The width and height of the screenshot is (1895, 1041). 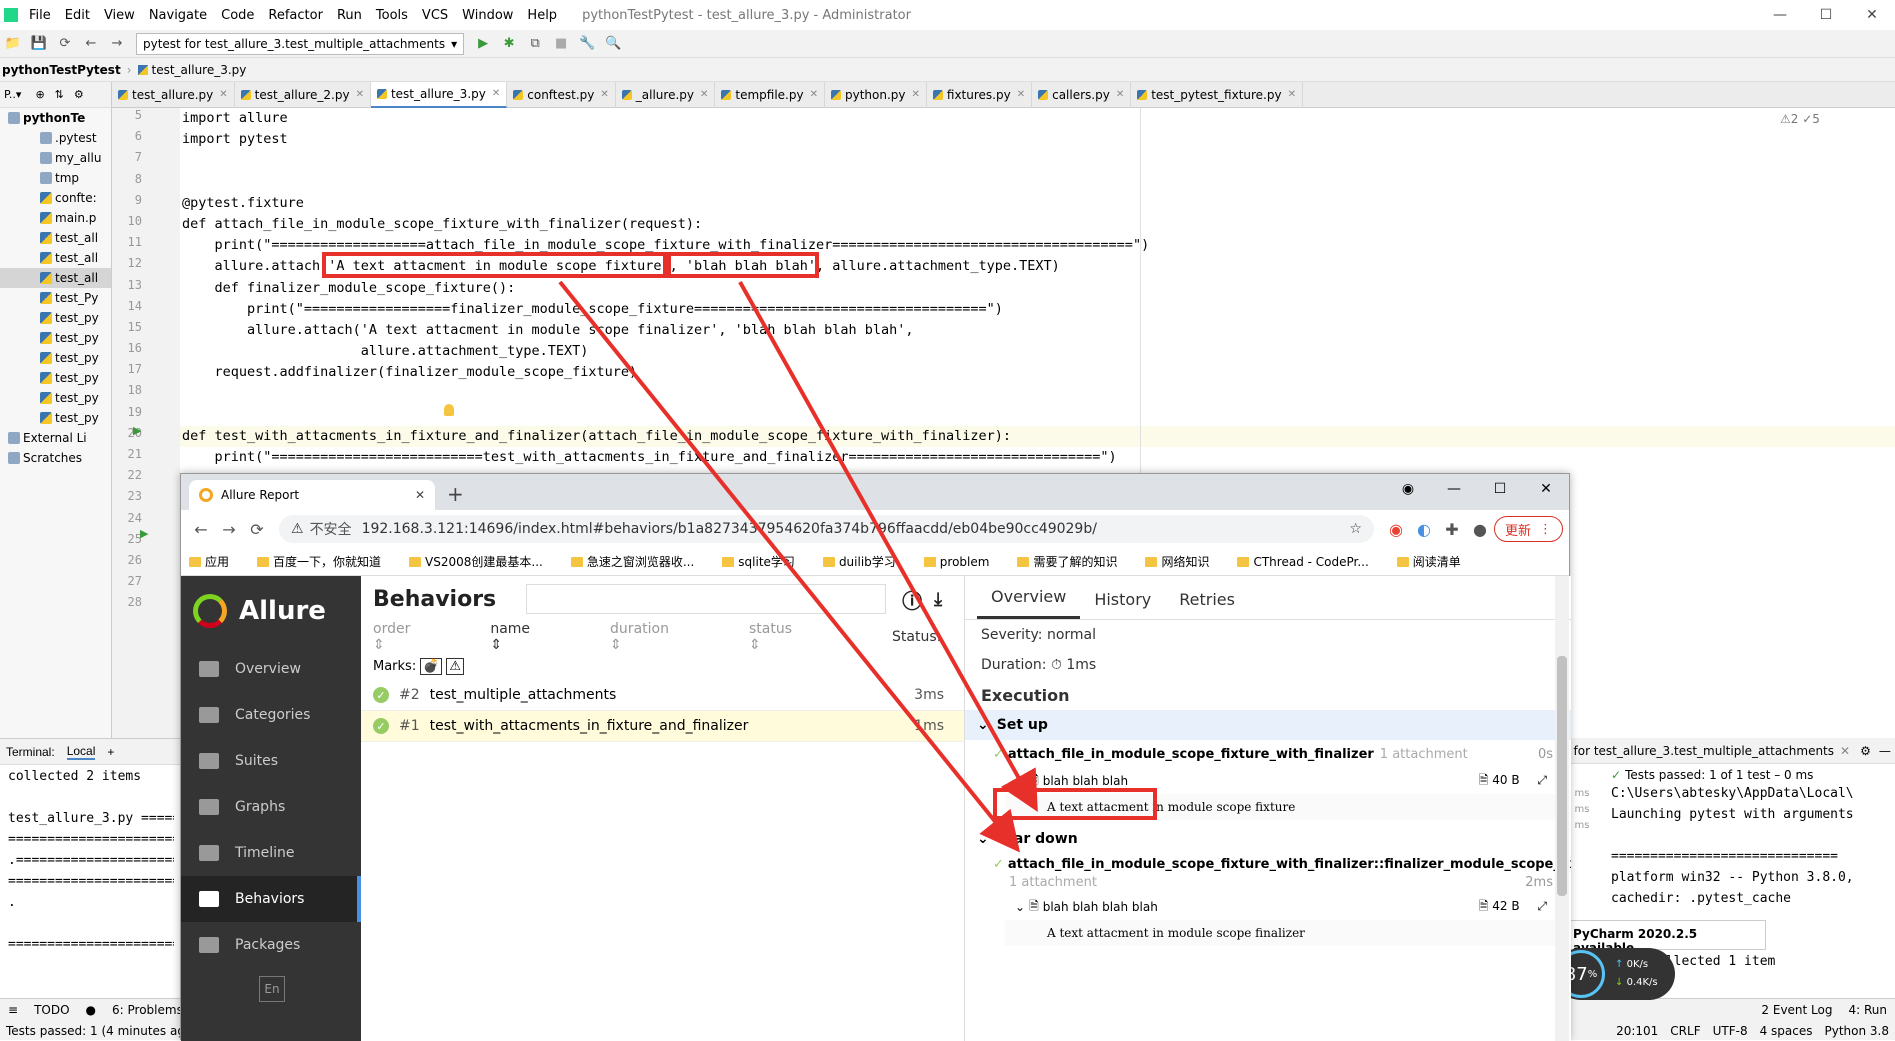 What do you see at coordinates (1268, 725) in the screenshot?
I see `setup-section: ⌄ Set up` at bounding box center [1268, 725].